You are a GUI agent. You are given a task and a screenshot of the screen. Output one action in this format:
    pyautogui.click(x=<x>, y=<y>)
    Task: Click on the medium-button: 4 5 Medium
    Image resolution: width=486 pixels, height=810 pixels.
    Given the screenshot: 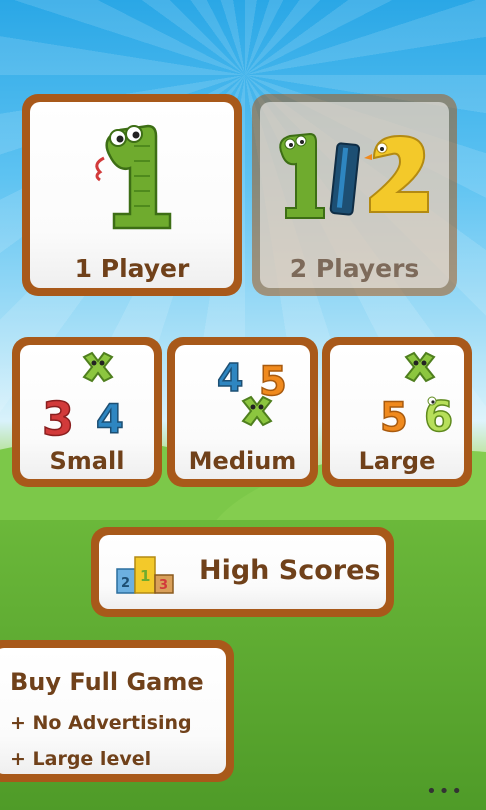 What is the action you would take?
    pyautogui.click(x=242, y=412)
    